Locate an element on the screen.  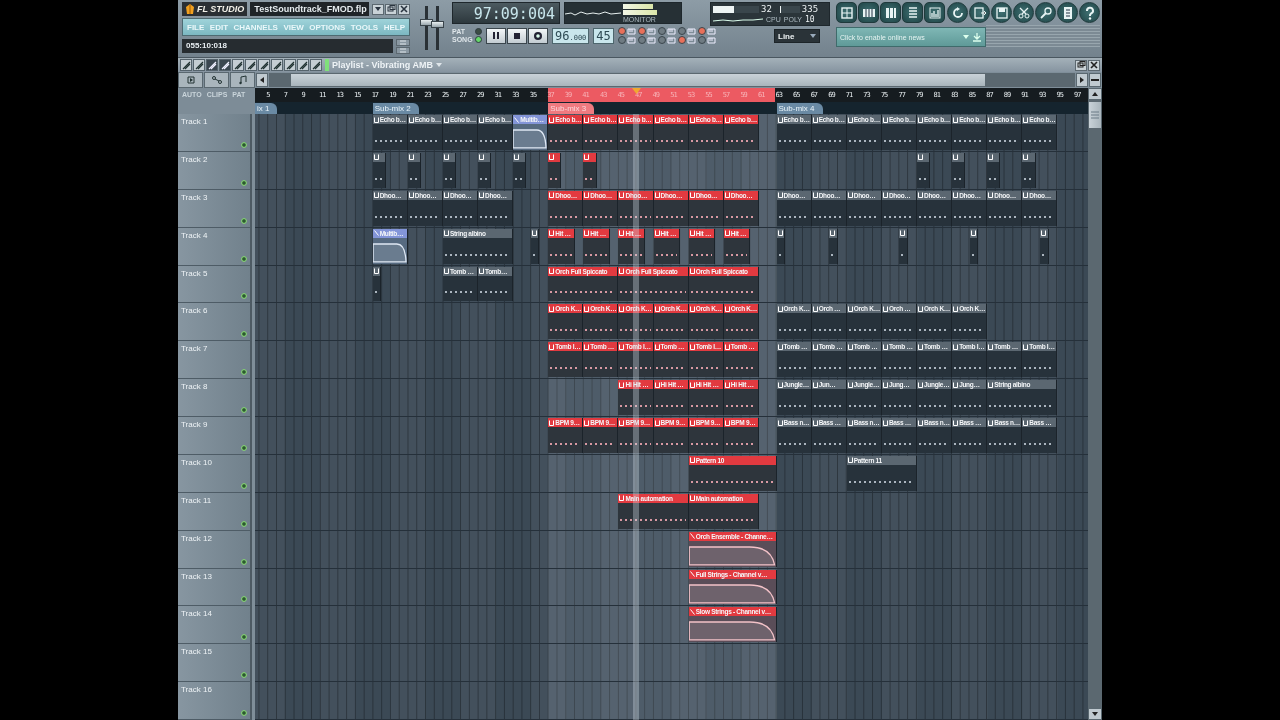
track-header: Track 13 is located at coordinates (215, 587).